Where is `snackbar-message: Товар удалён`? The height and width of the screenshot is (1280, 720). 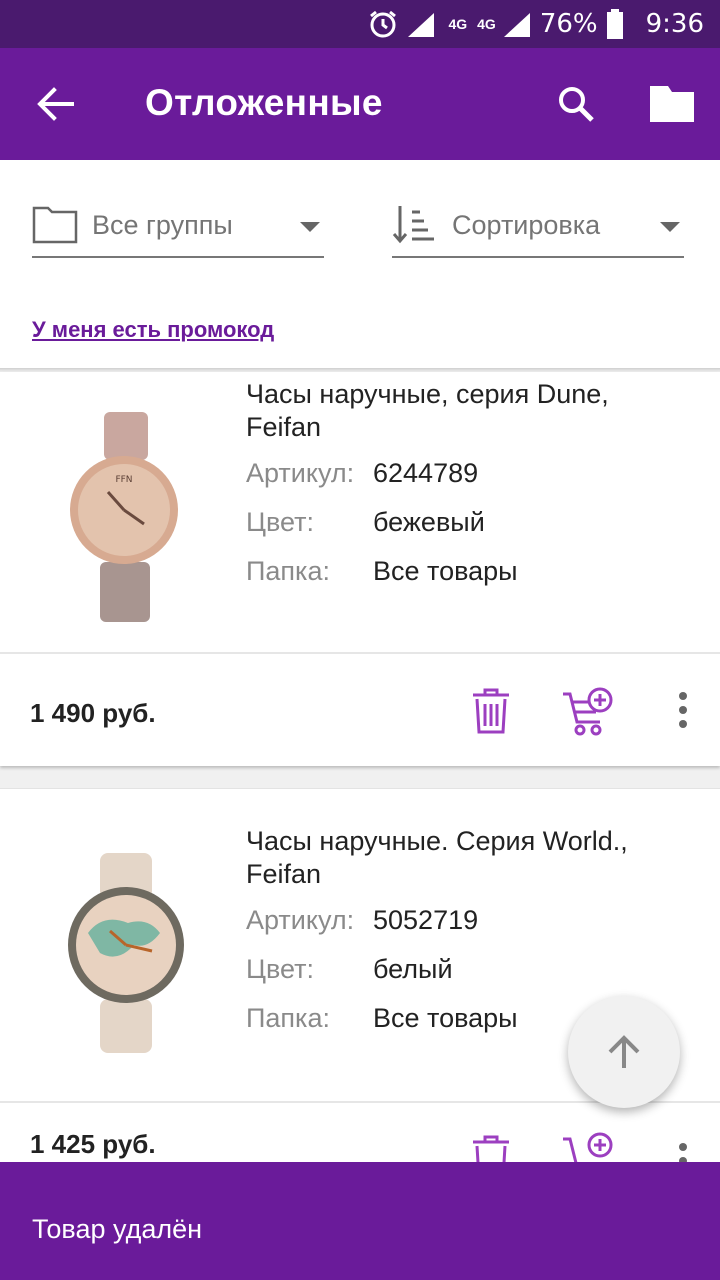 snackbar-message: Товар удалён is located at coordinates (117, 1229).